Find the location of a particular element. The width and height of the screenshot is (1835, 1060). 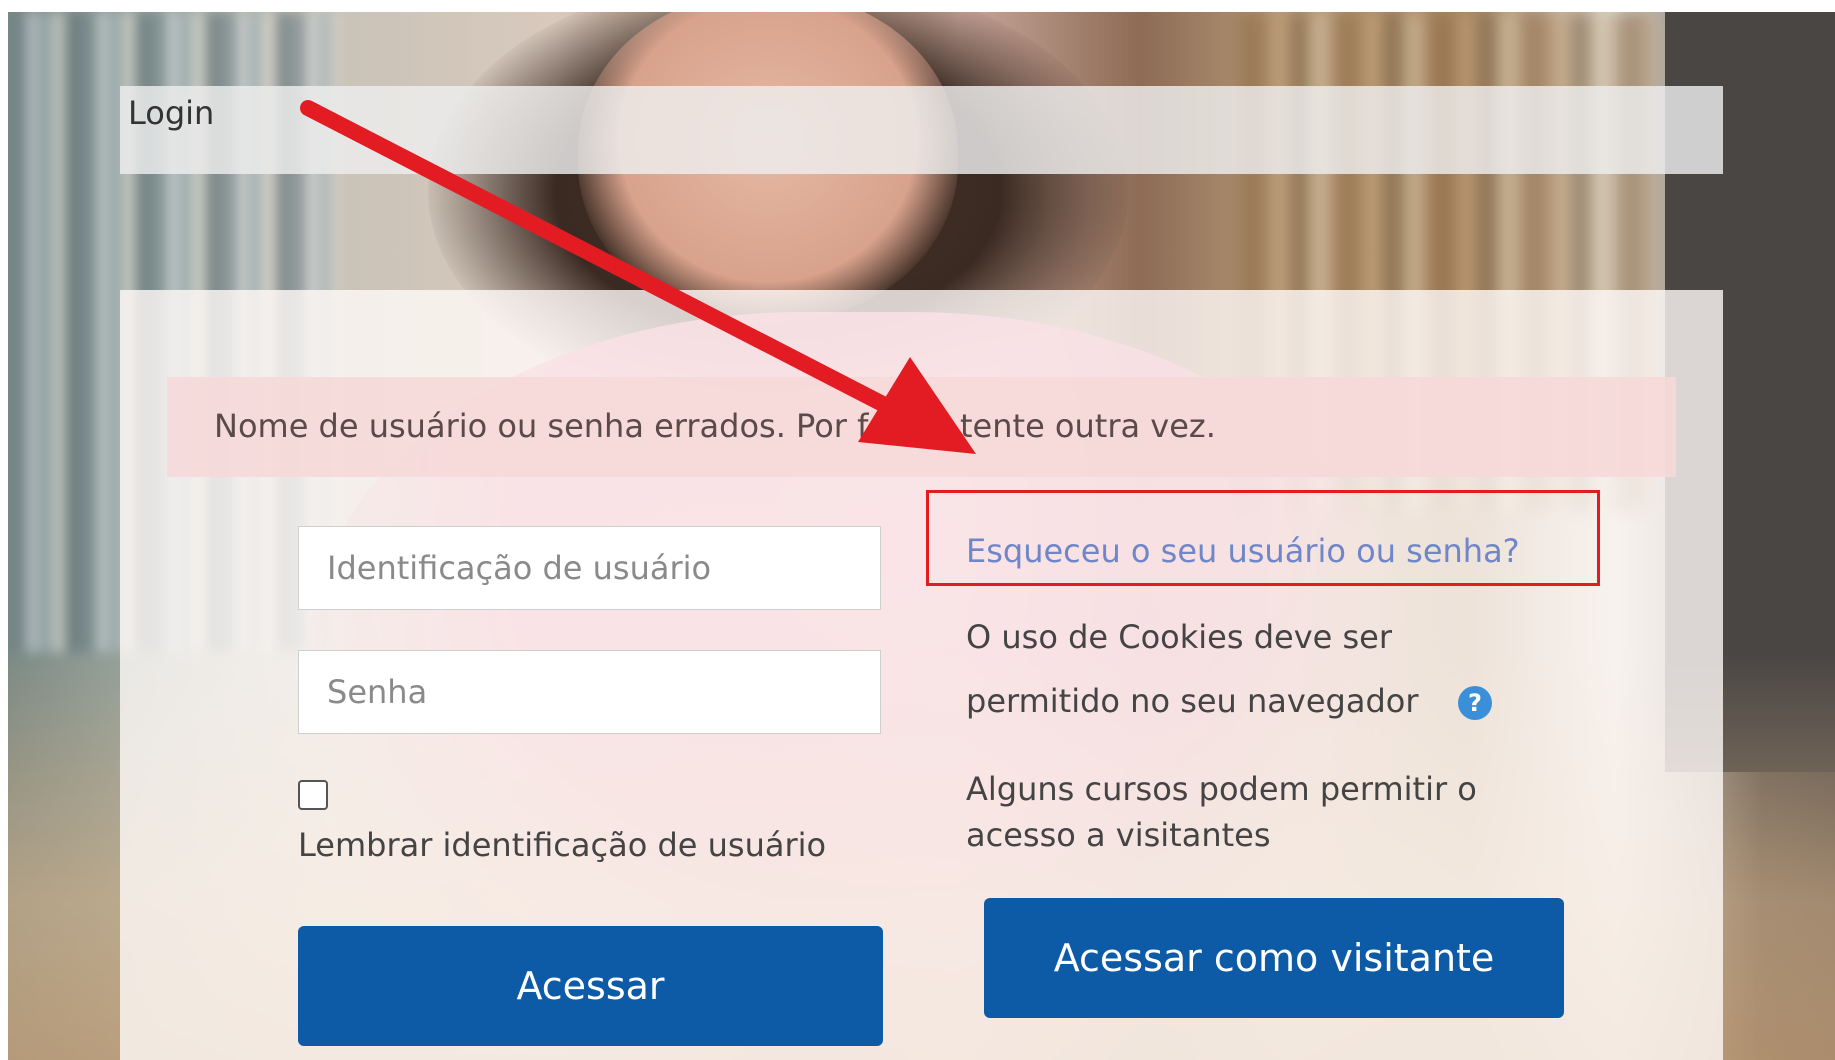

cookies-notice-line2: permitido no seu navegador is located at coordinates (1192, 701).